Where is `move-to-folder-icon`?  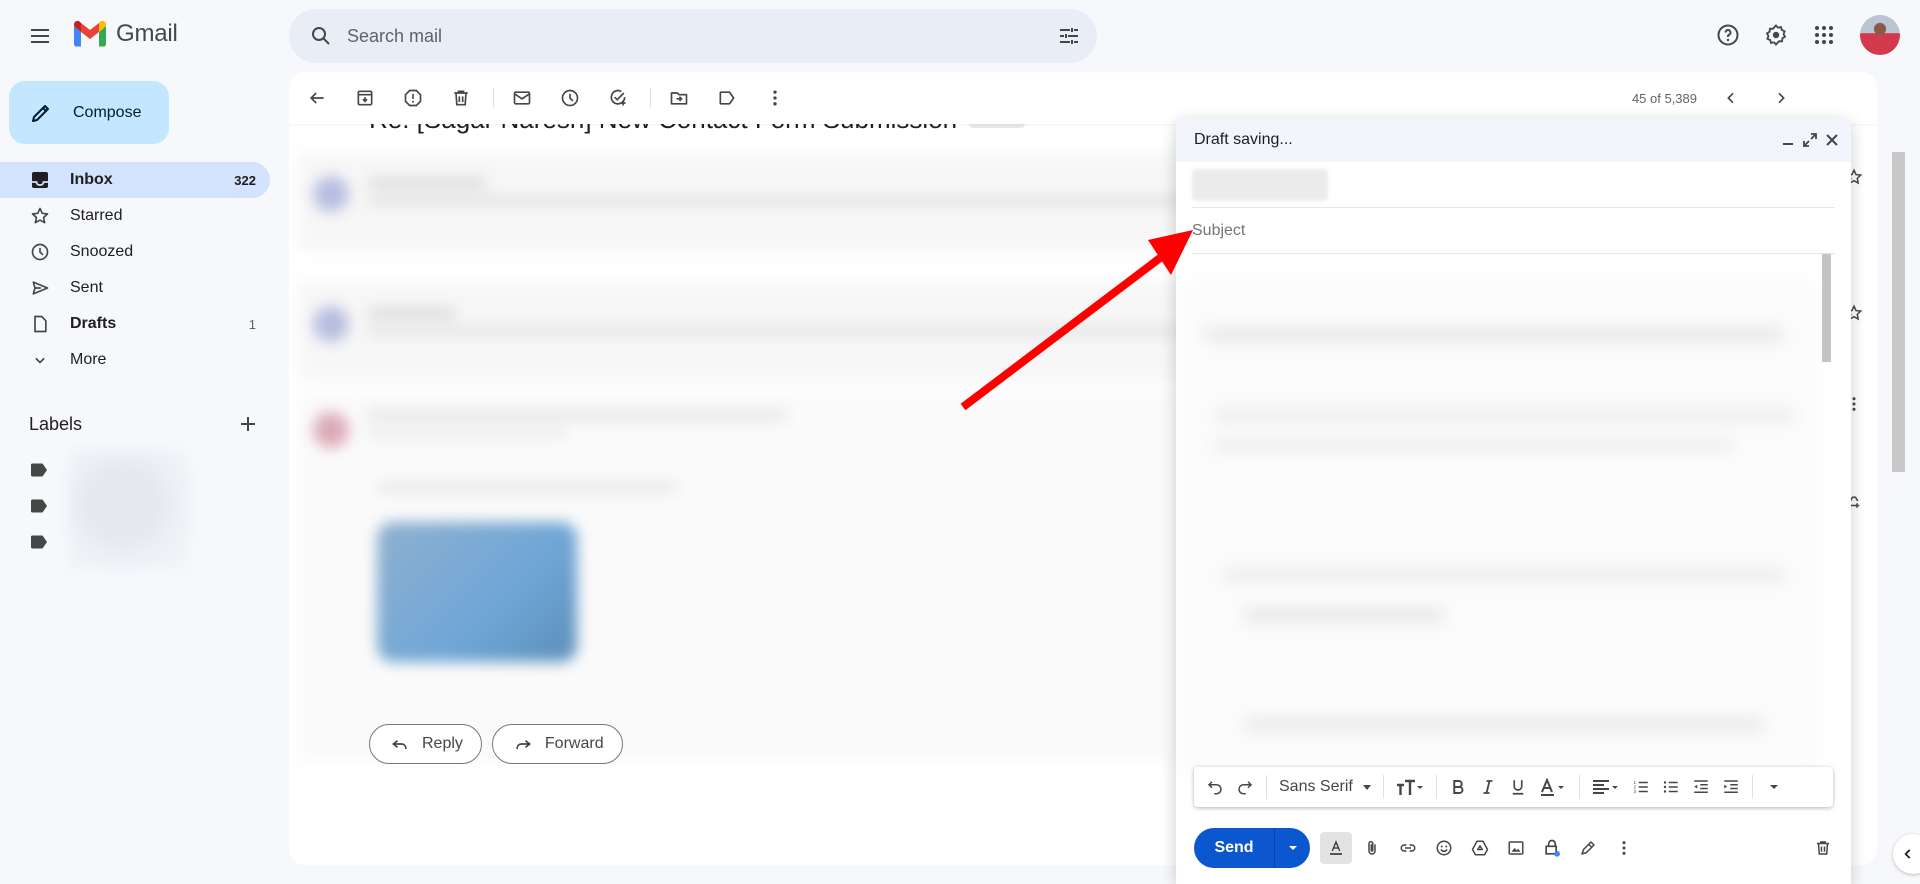 move-to-folder-icon is located at coordinates (679, 98).